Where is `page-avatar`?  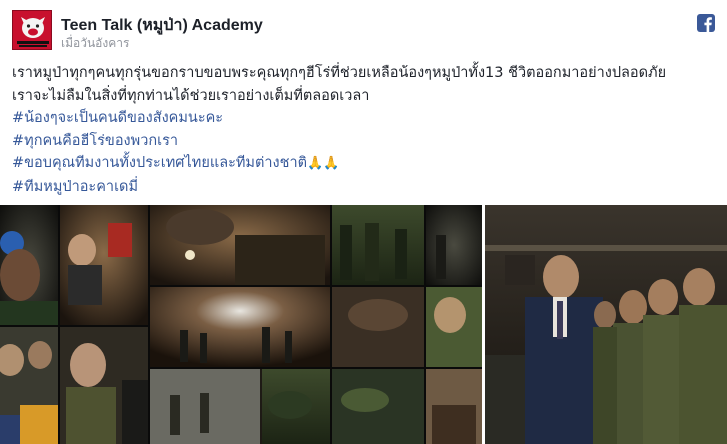
page-avatar is located at coordinates (32, 30).